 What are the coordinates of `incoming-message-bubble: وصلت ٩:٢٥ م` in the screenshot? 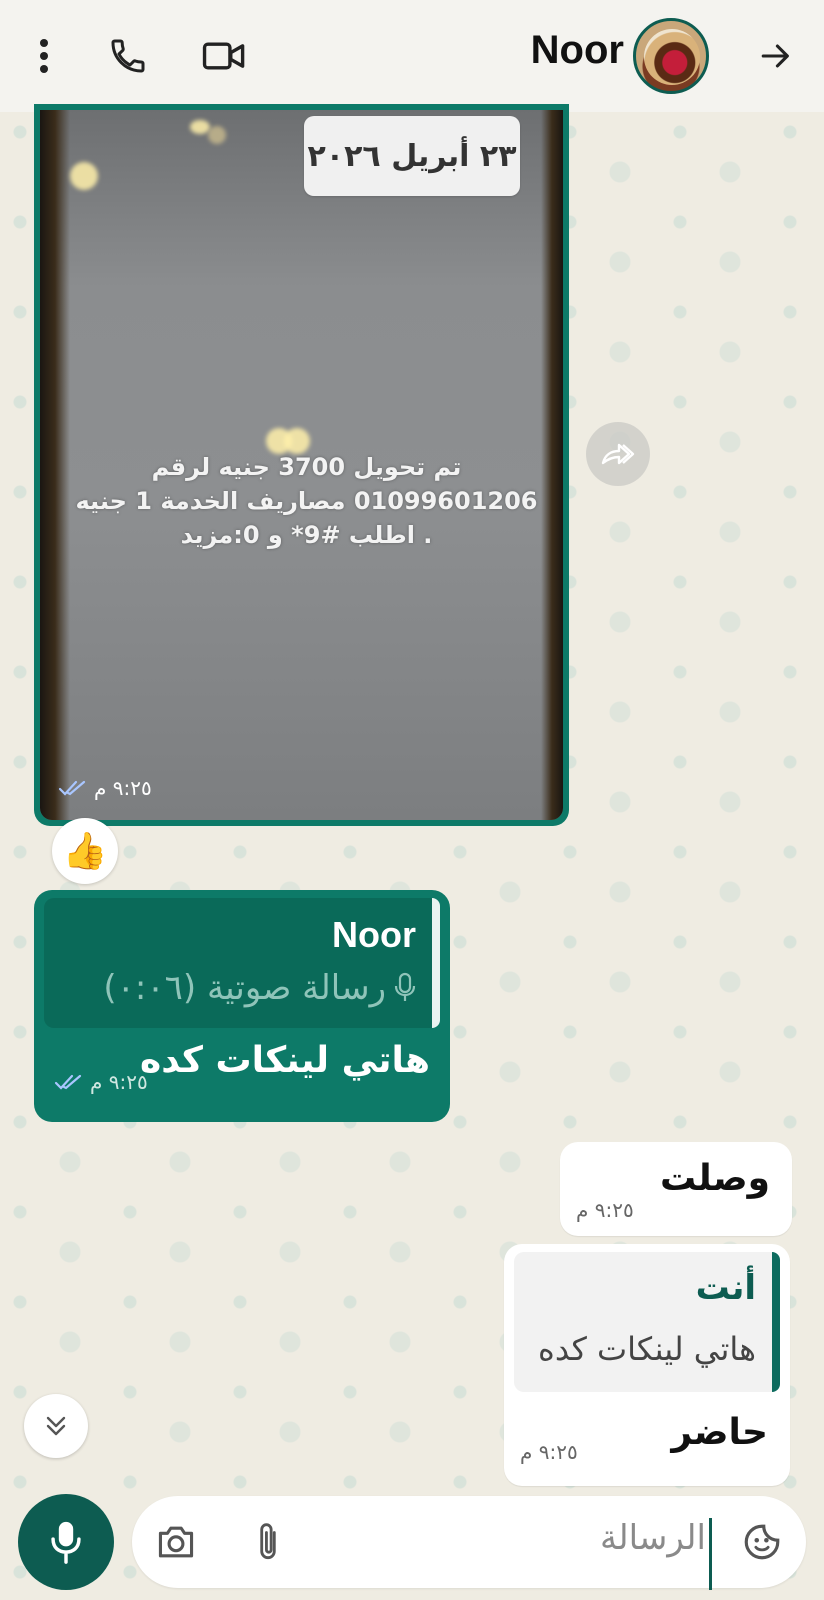 It's located at (676, 1189).